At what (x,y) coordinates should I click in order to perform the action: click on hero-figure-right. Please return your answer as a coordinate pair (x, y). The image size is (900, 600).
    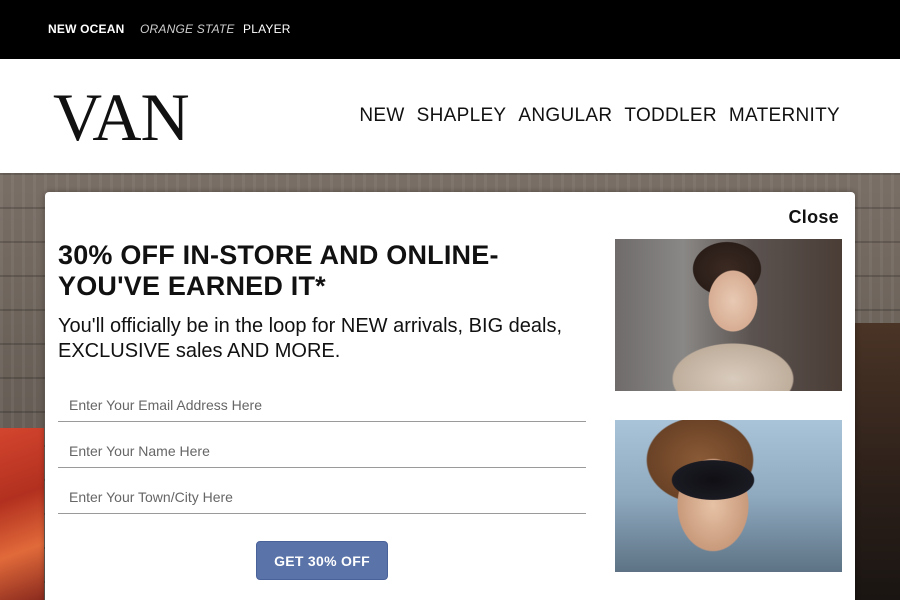
    Looking at the image, I should click on (876, 461).